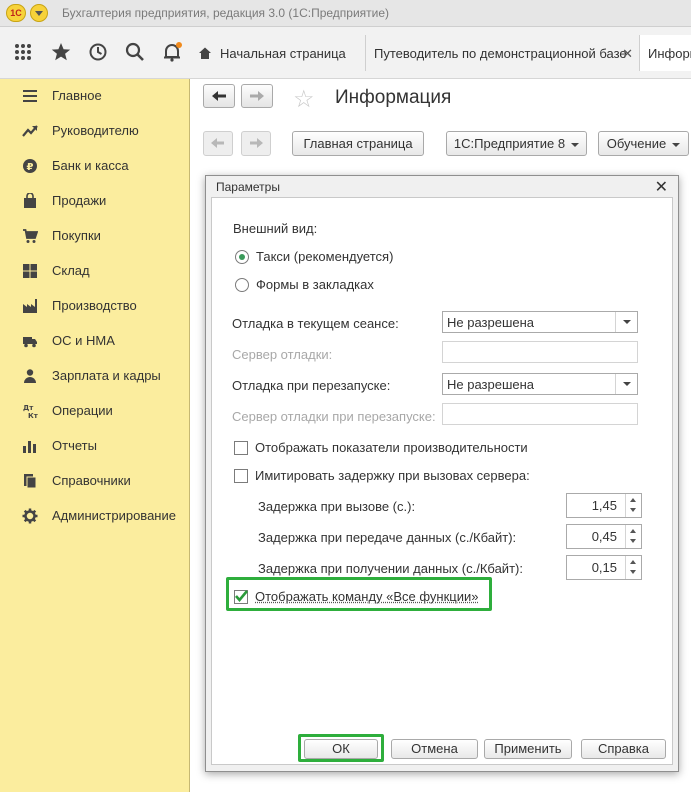  I want to click on sidebar-item-label: Банк и касса, so click(90, 165).